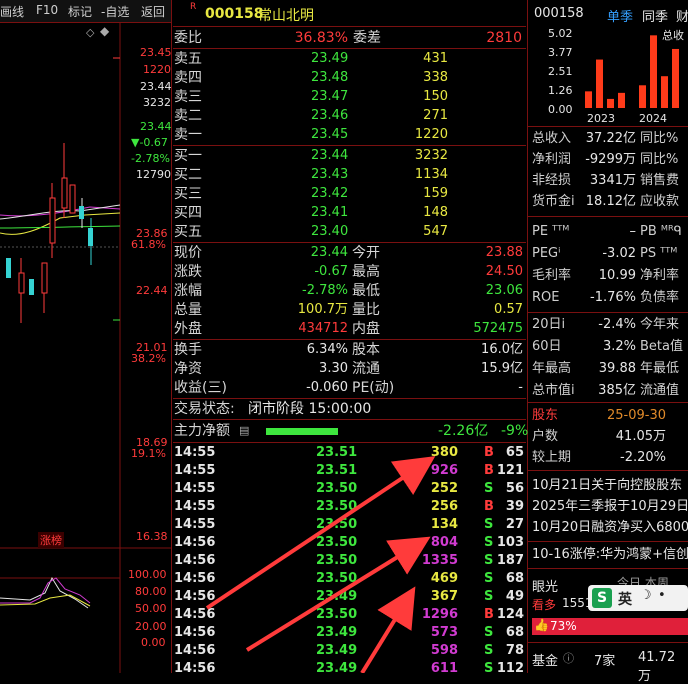 This screenshot has height=684, width=688. Describe the element at coordinates (601, 118) in the screenshot. I see `mini-year-2023: 2023` at that location.